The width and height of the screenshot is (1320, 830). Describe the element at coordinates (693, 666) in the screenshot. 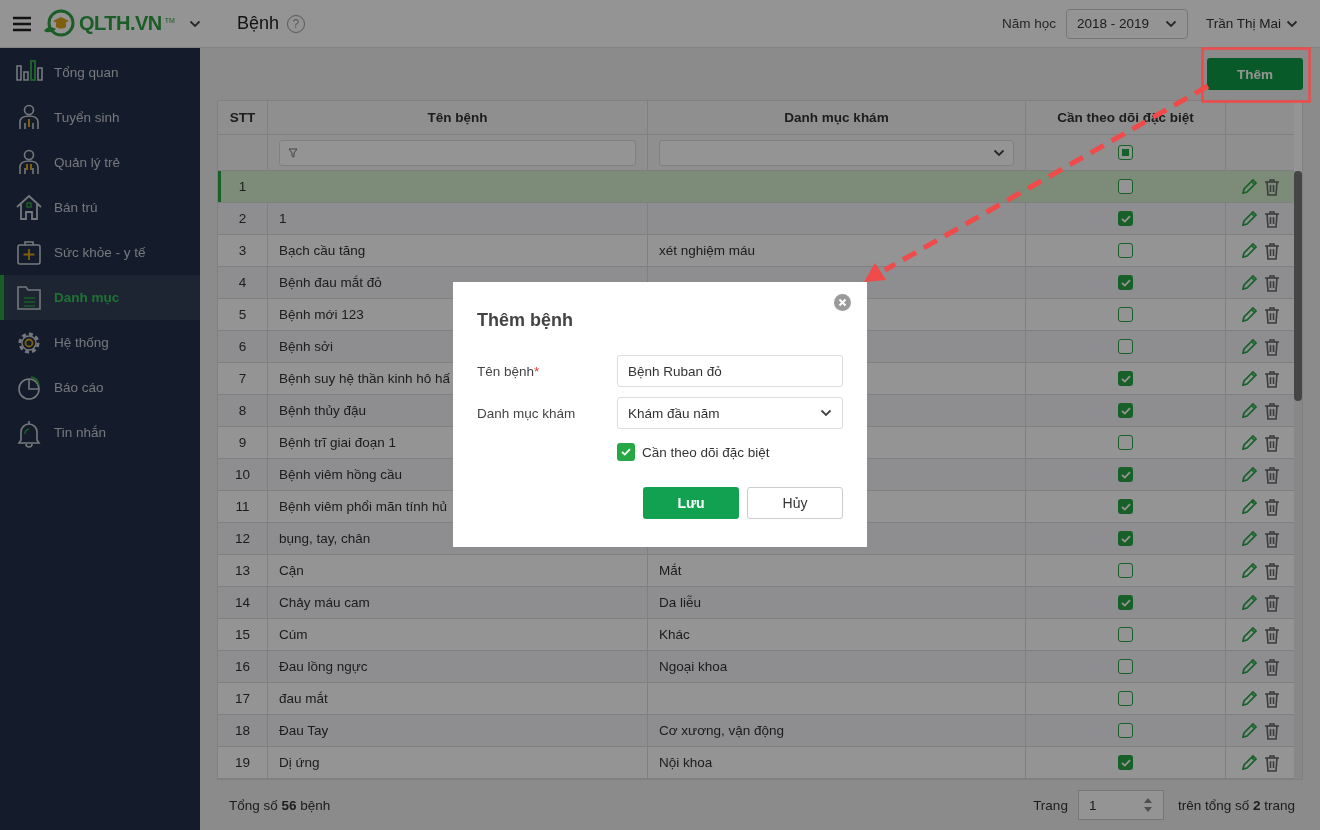

I see `category-name: Ngoại khoa` at that location.